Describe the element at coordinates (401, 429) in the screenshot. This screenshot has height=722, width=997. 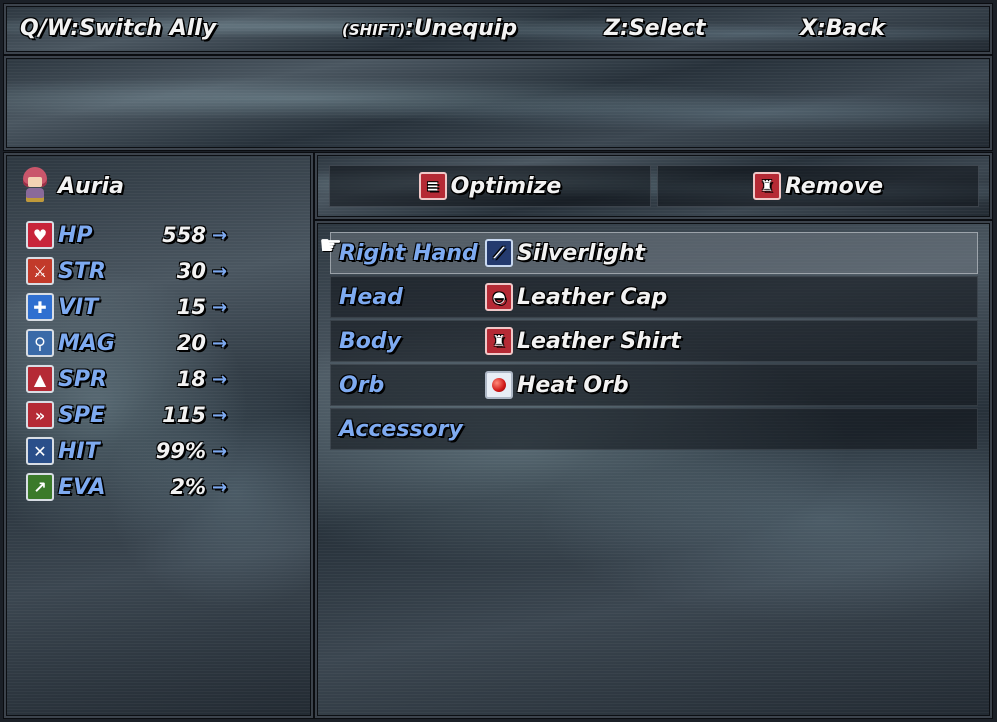
I see `slot-label: Accessory` at that location.